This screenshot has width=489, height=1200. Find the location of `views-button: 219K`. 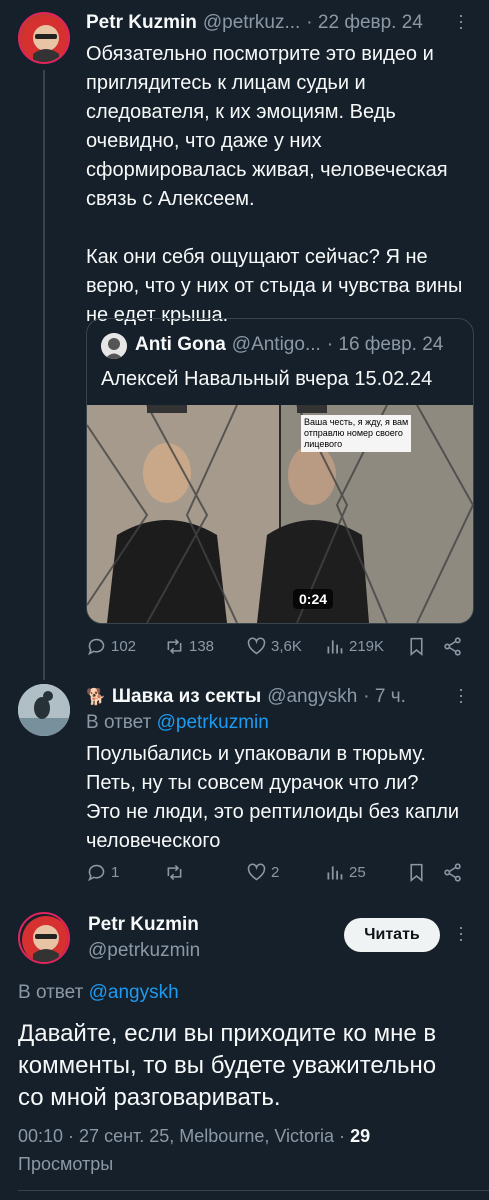

views-button: 219K is located at coordinates (354, 646).